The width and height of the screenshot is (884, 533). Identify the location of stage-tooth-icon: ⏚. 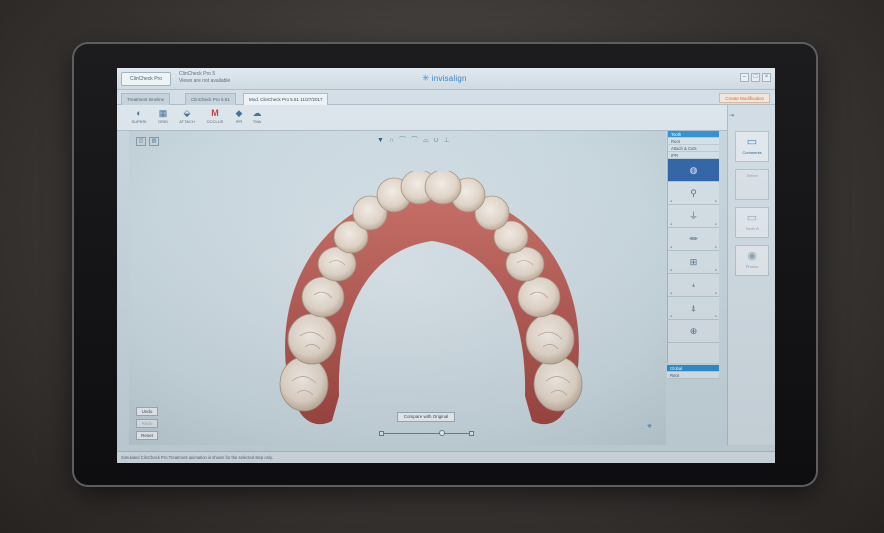
(693, 216).